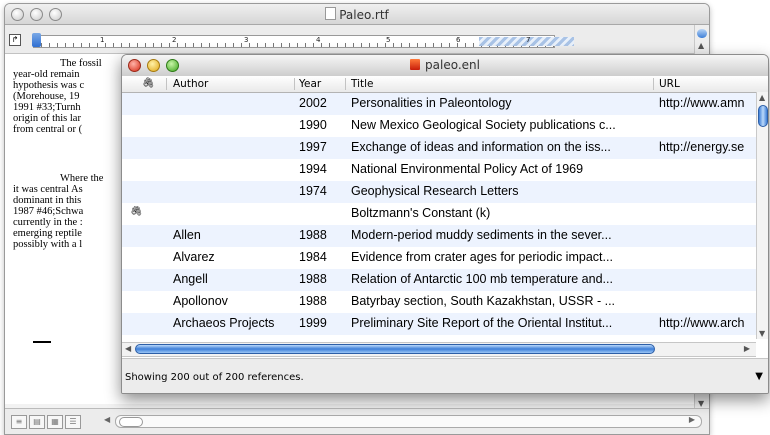  I want to click on enl-title-label: paleo.enl, so click(452, 65).